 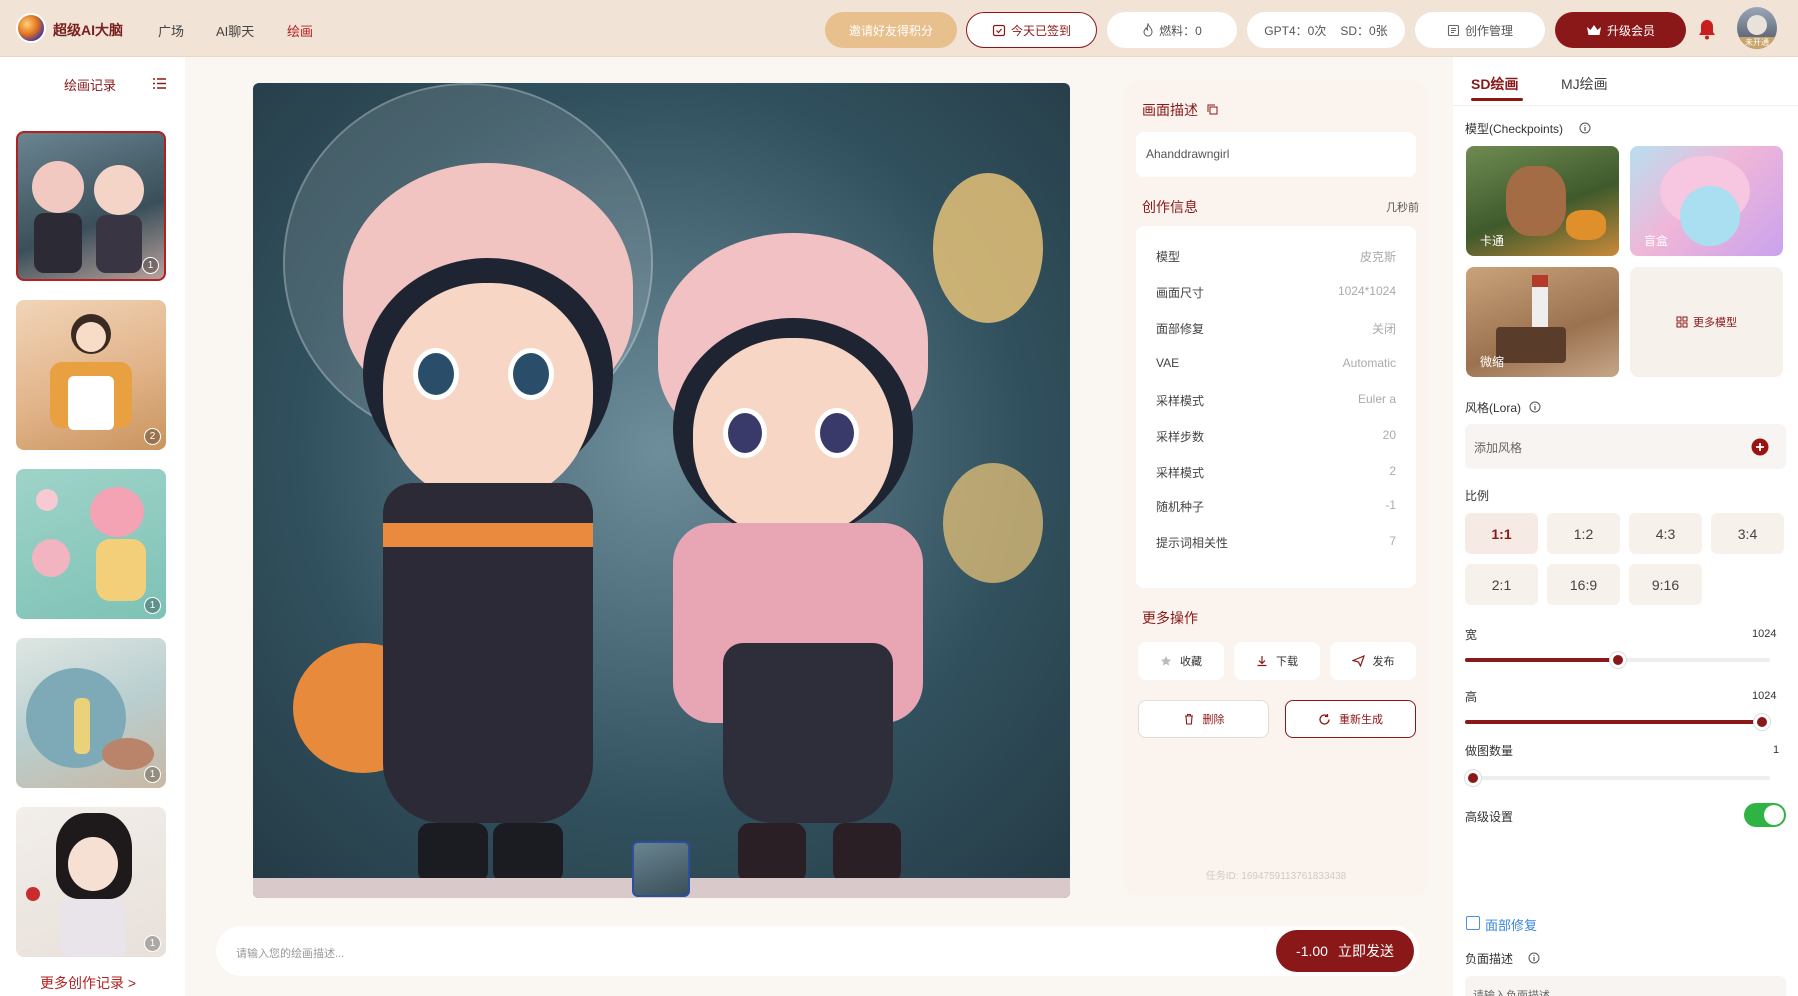 What do you see at coordinates (31, 28) in the screenshot?
I see `app-logo` at bounding box center [31, 28].